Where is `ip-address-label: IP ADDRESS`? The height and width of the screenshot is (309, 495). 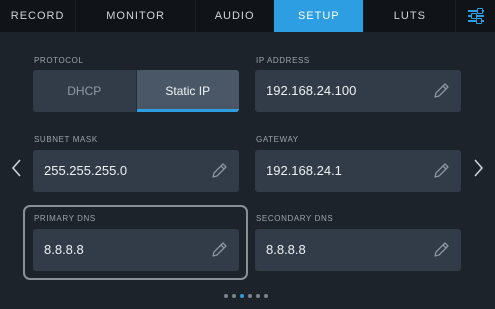 ip-address-label: IP ADDRESS is located at coordinates (283, 60).